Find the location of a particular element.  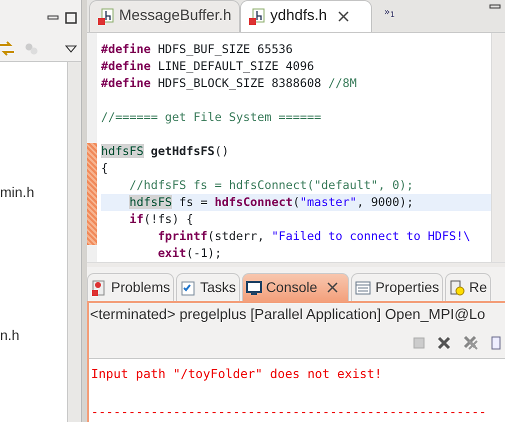

overflow-count: »$_{1}$ is located at coordinates (389, 12).